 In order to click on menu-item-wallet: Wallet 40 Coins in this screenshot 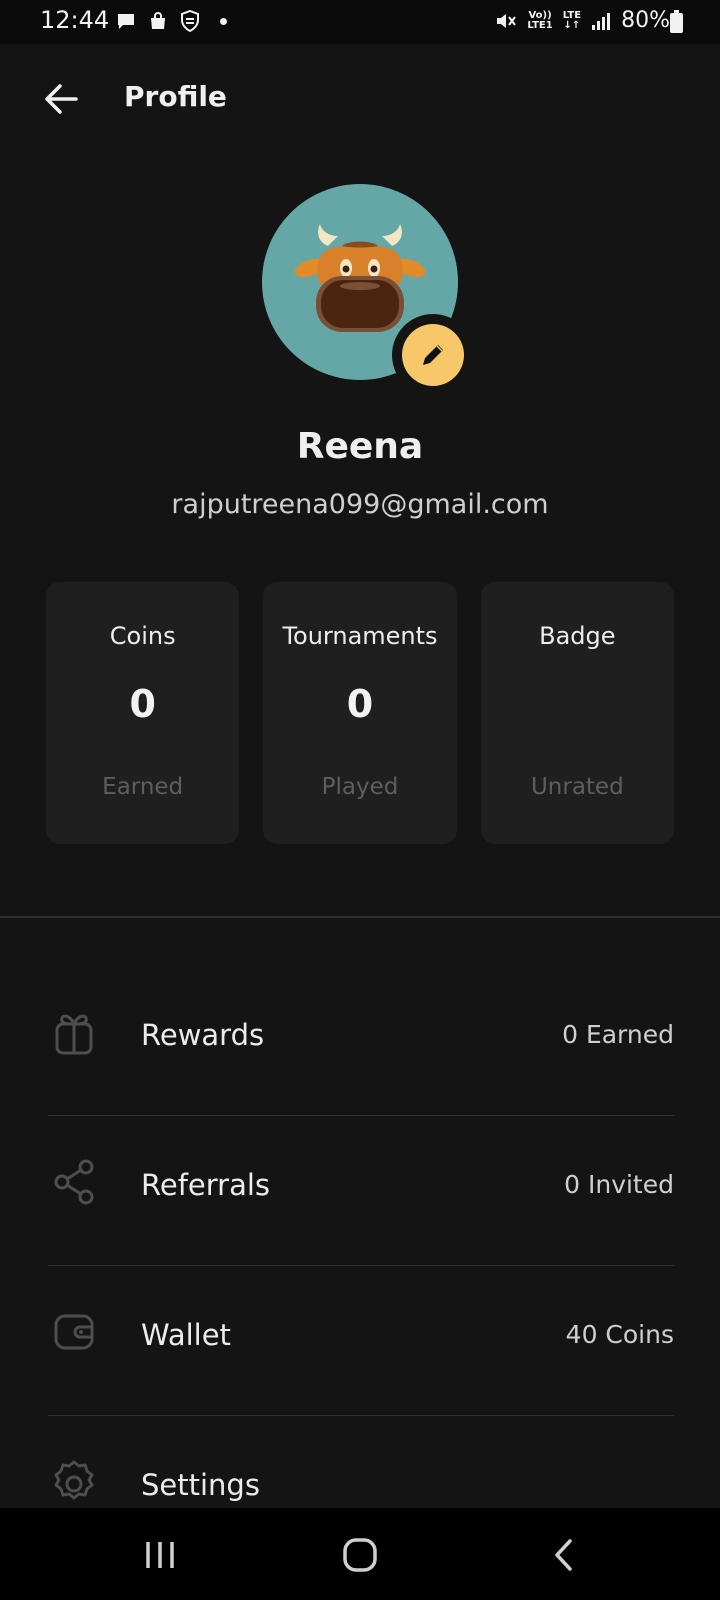, I will do `click(361, 1341)`.